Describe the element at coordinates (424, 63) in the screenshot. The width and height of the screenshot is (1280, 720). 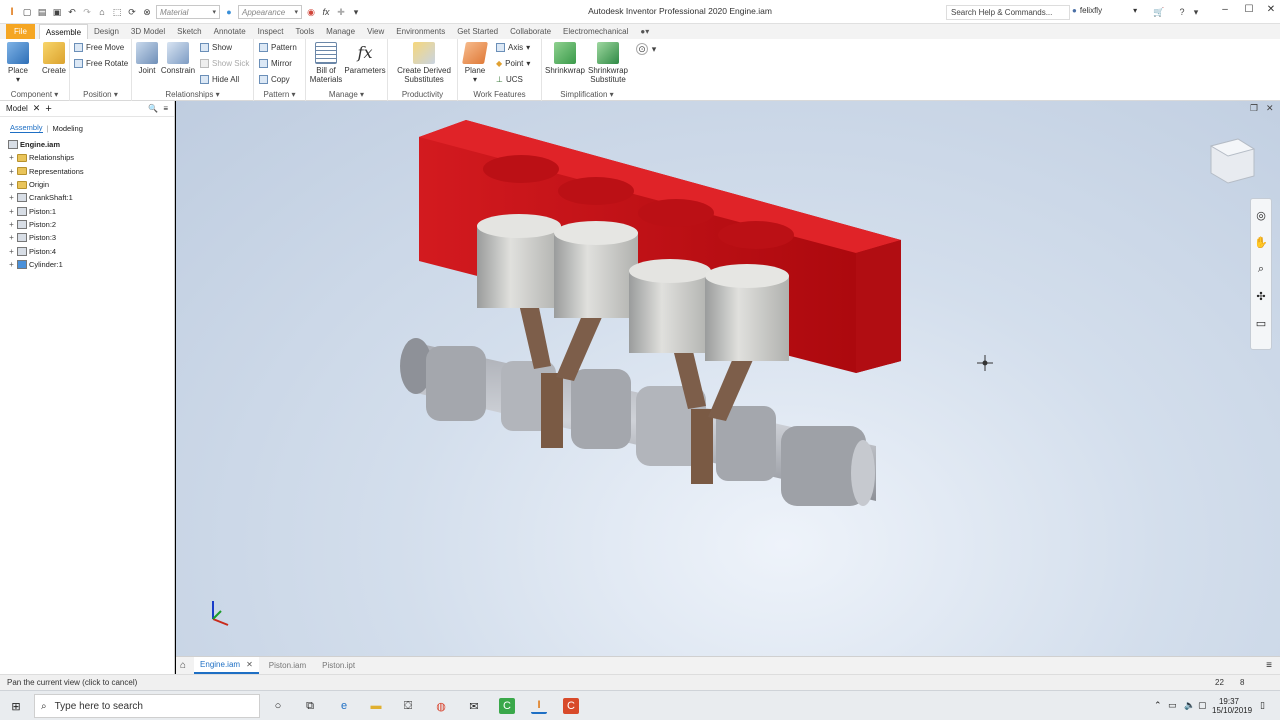
I see `create-derived-substitutes-button: Create Derived Substitutes` at that location.